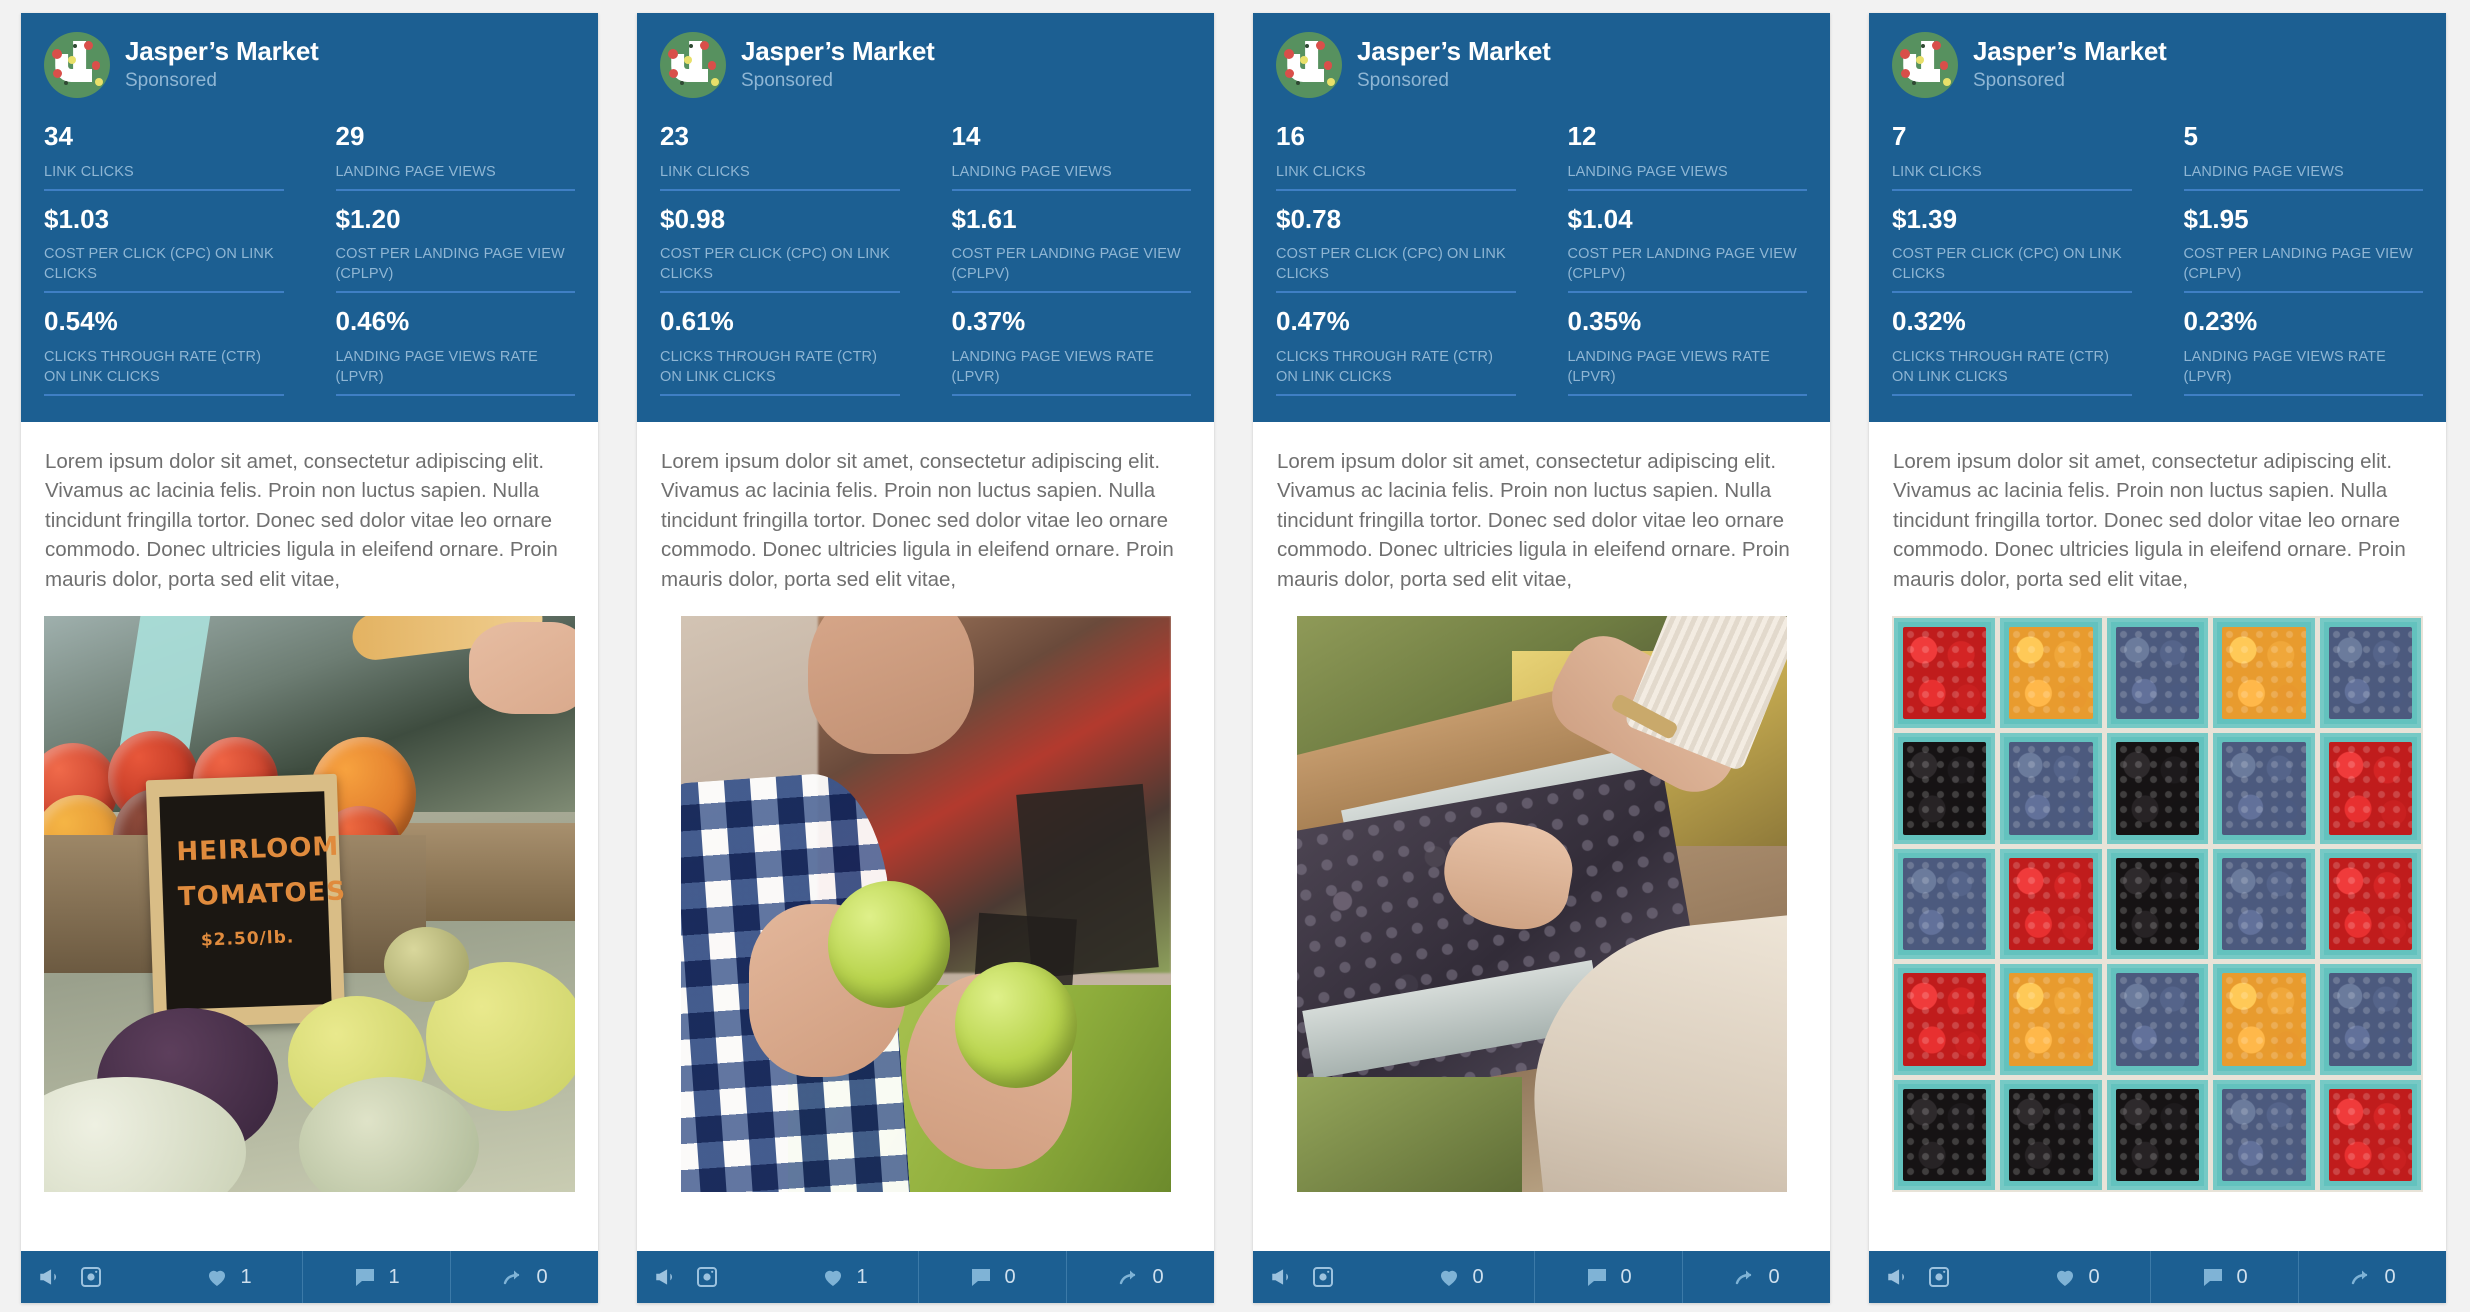 This screenshot has width=2470, height=1312. Describe the element at coordinates (246, 901) in the screenshot. I see `chalkboard-sign: HEIRLOOM TOMATOES $2.50/lb.` at that location.